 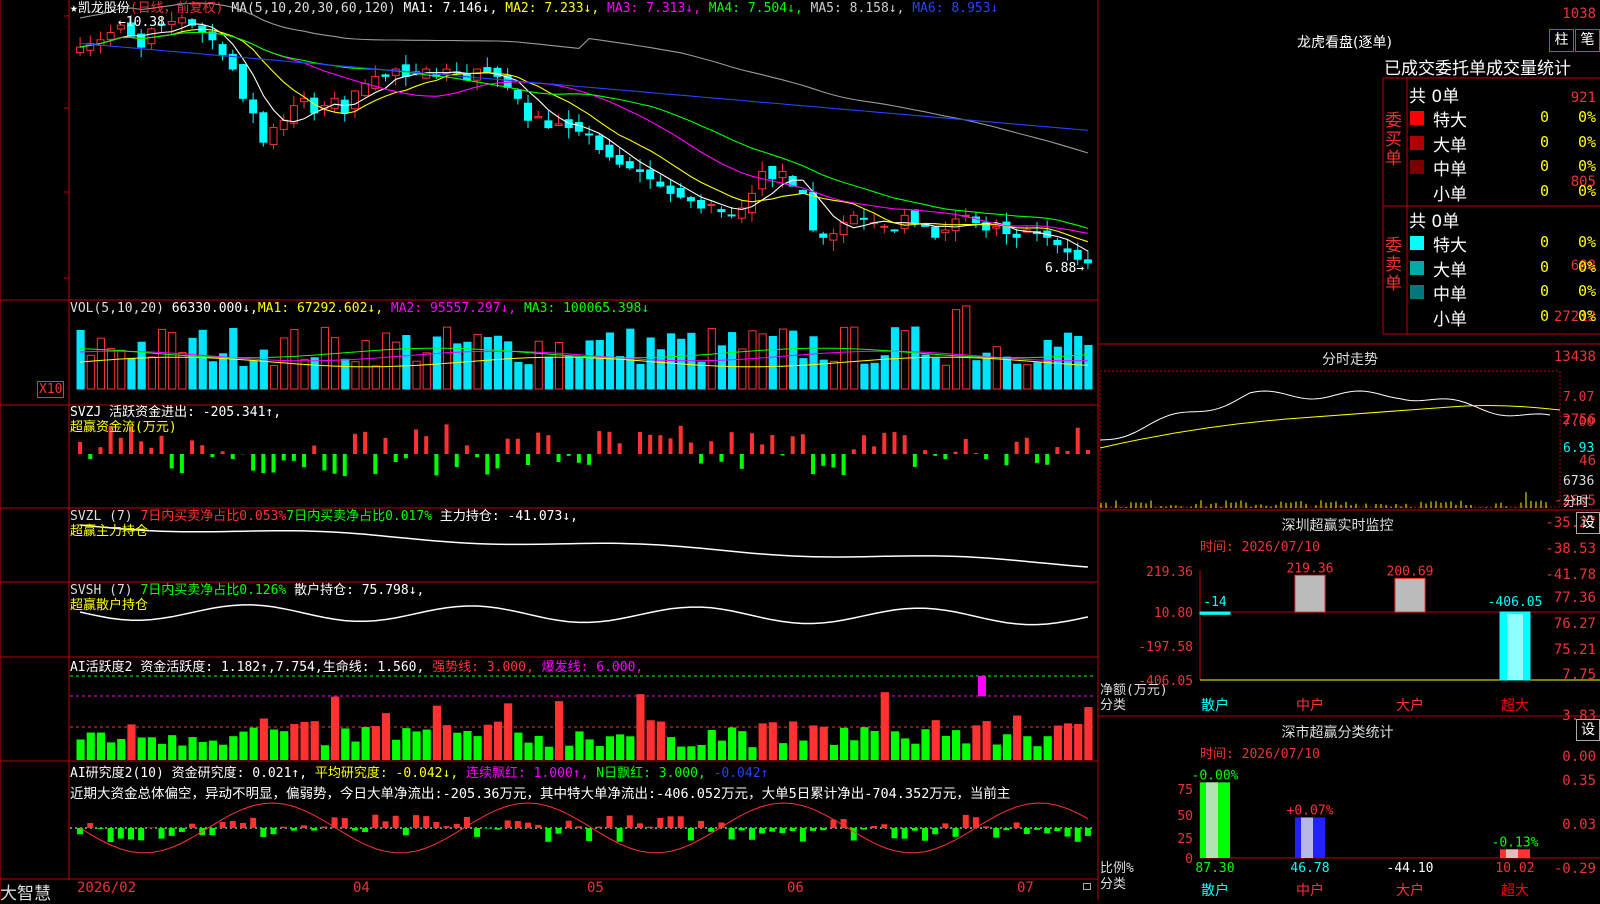 I want to click on stock-name: 凯龙股份, so click(x=104, y=8).